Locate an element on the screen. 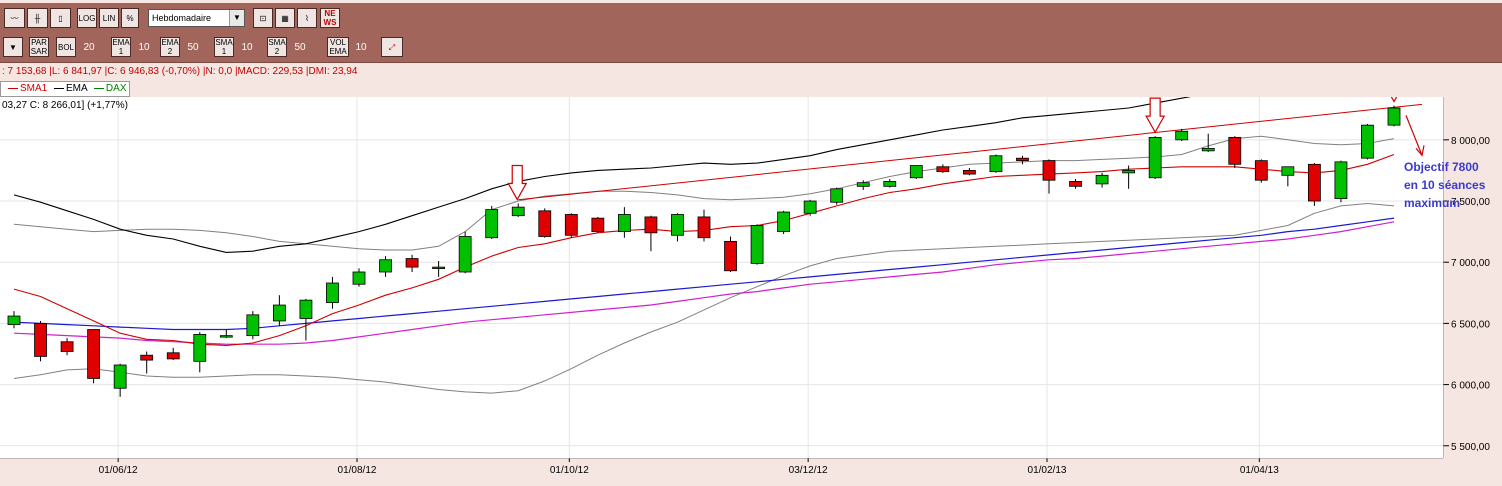 Image resolution: width=1502 pixels, height=486 pixels. annotation-line-3: maximum is located at coordinates (1432, 203).